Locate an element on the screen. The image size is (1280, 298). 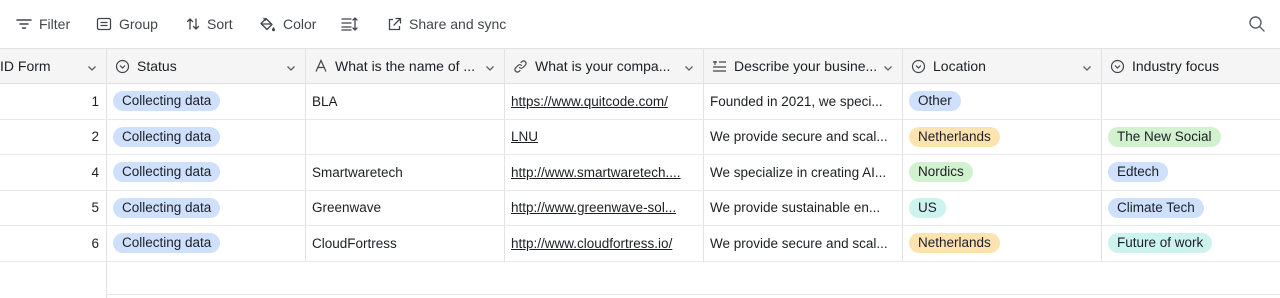
column-header-industry-focus: Industry focus is located at coordinates (1191, 66).